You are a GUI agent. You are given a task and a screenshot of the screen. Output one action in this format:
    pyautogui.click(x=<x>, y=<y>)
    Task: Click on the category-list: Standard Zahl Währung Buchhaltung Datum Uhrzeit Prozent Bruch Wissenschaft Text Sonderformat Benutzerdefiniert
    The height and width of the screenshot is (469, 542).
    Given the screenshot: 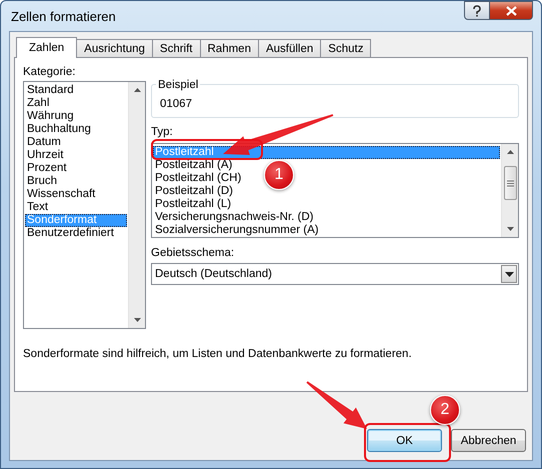 What is the action you would take?
    pyautogui.click(x=84, y=205)
    